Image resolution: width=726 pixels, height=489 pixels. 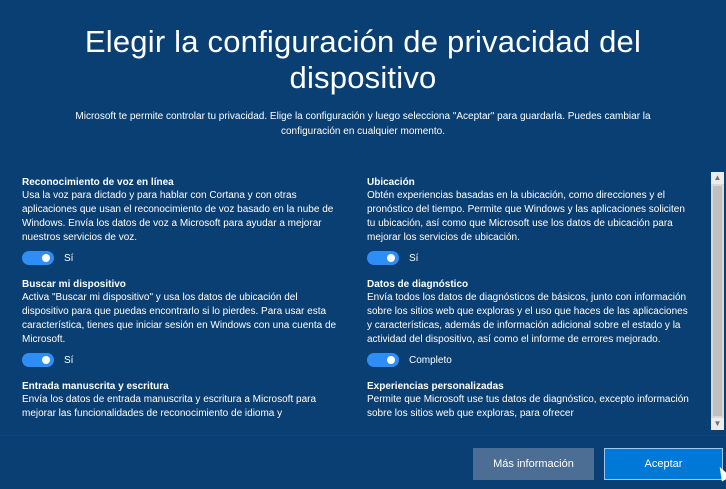 I want to click on footer-divider, so click(x=363, y=435).